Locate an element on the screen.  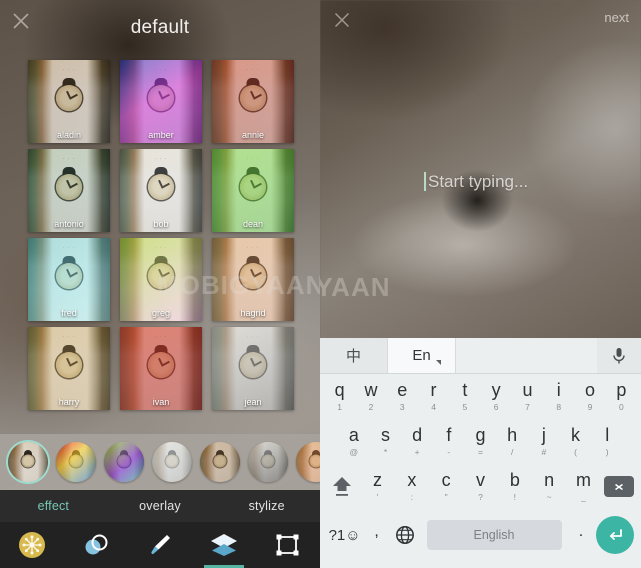
filter-thumb: · · ·jean is located at coordinates (253, 368).